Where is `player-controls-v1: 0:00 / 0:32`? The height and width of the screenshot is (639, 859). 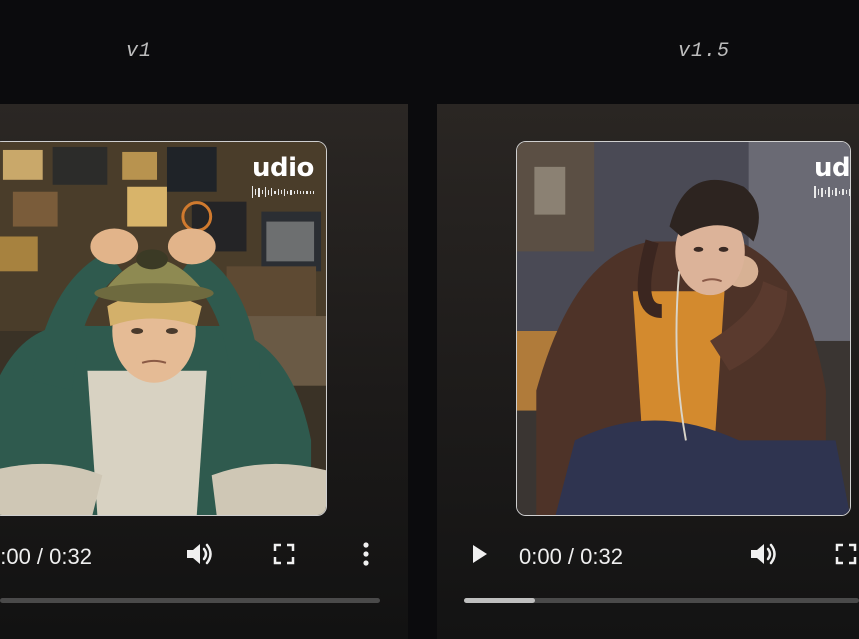 player-controls-v1: 0:00 / 0:32 is located at coordinates (204, 554).